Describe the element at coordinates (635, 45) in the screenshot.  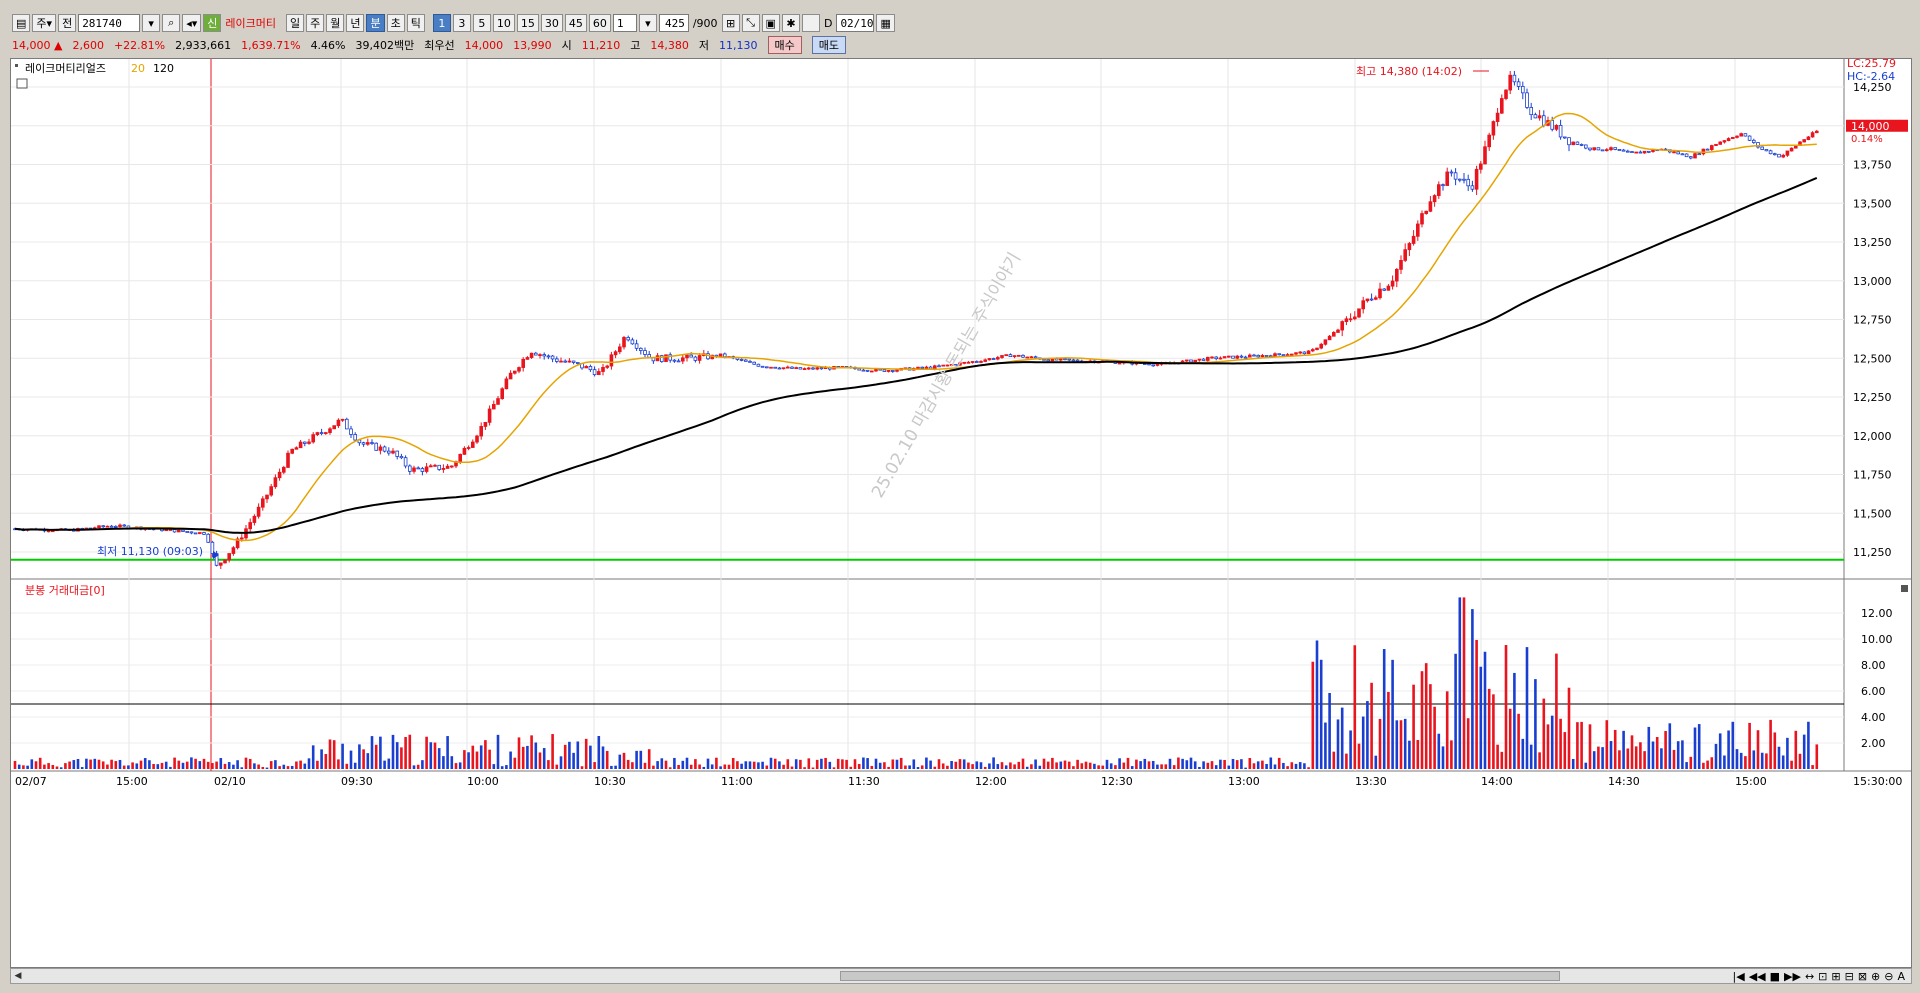
I see `high-label: 고` at that location.